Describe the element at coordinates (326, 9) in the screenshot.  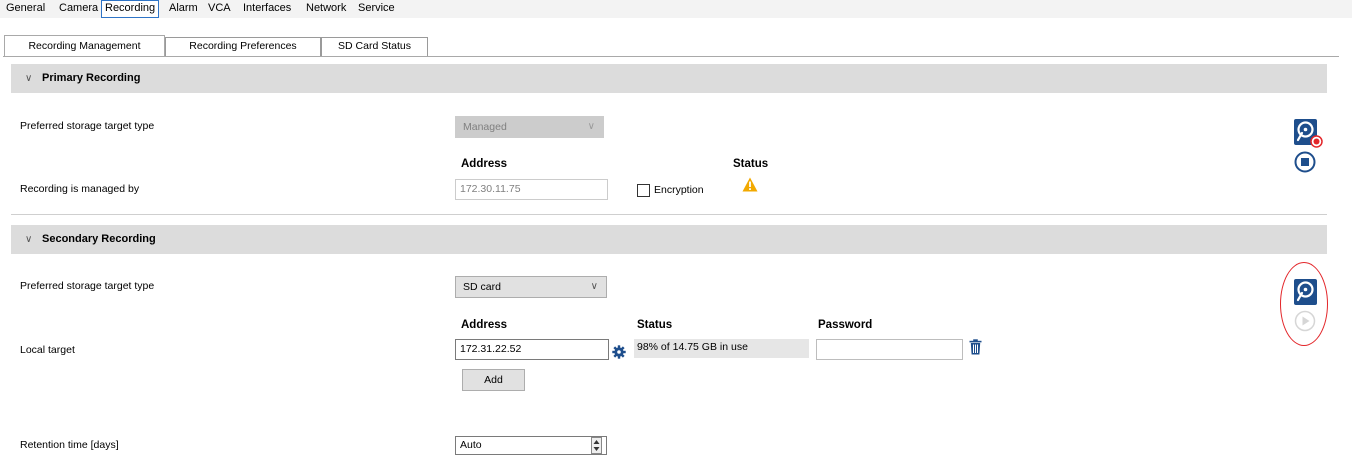
I see `menu-network: Network` at that location.